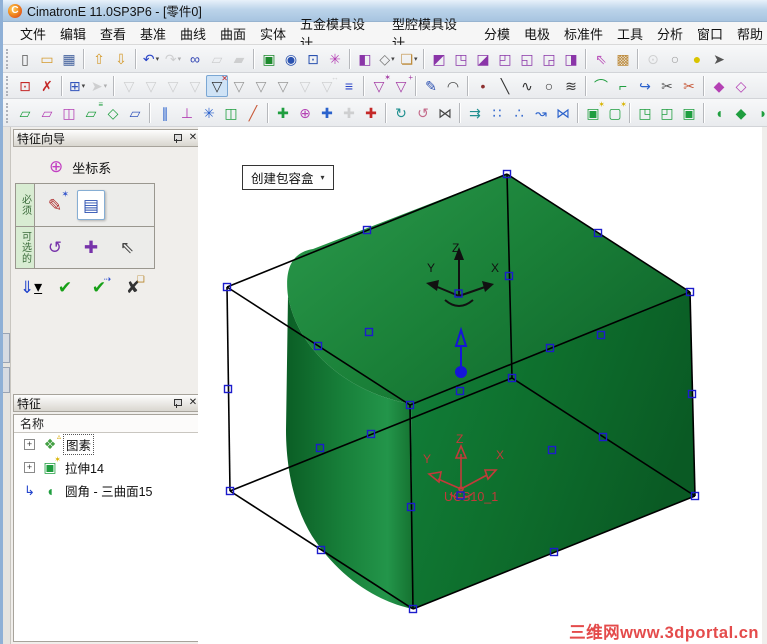  I want to click on coil-icon: ≋, so click(571, 86).